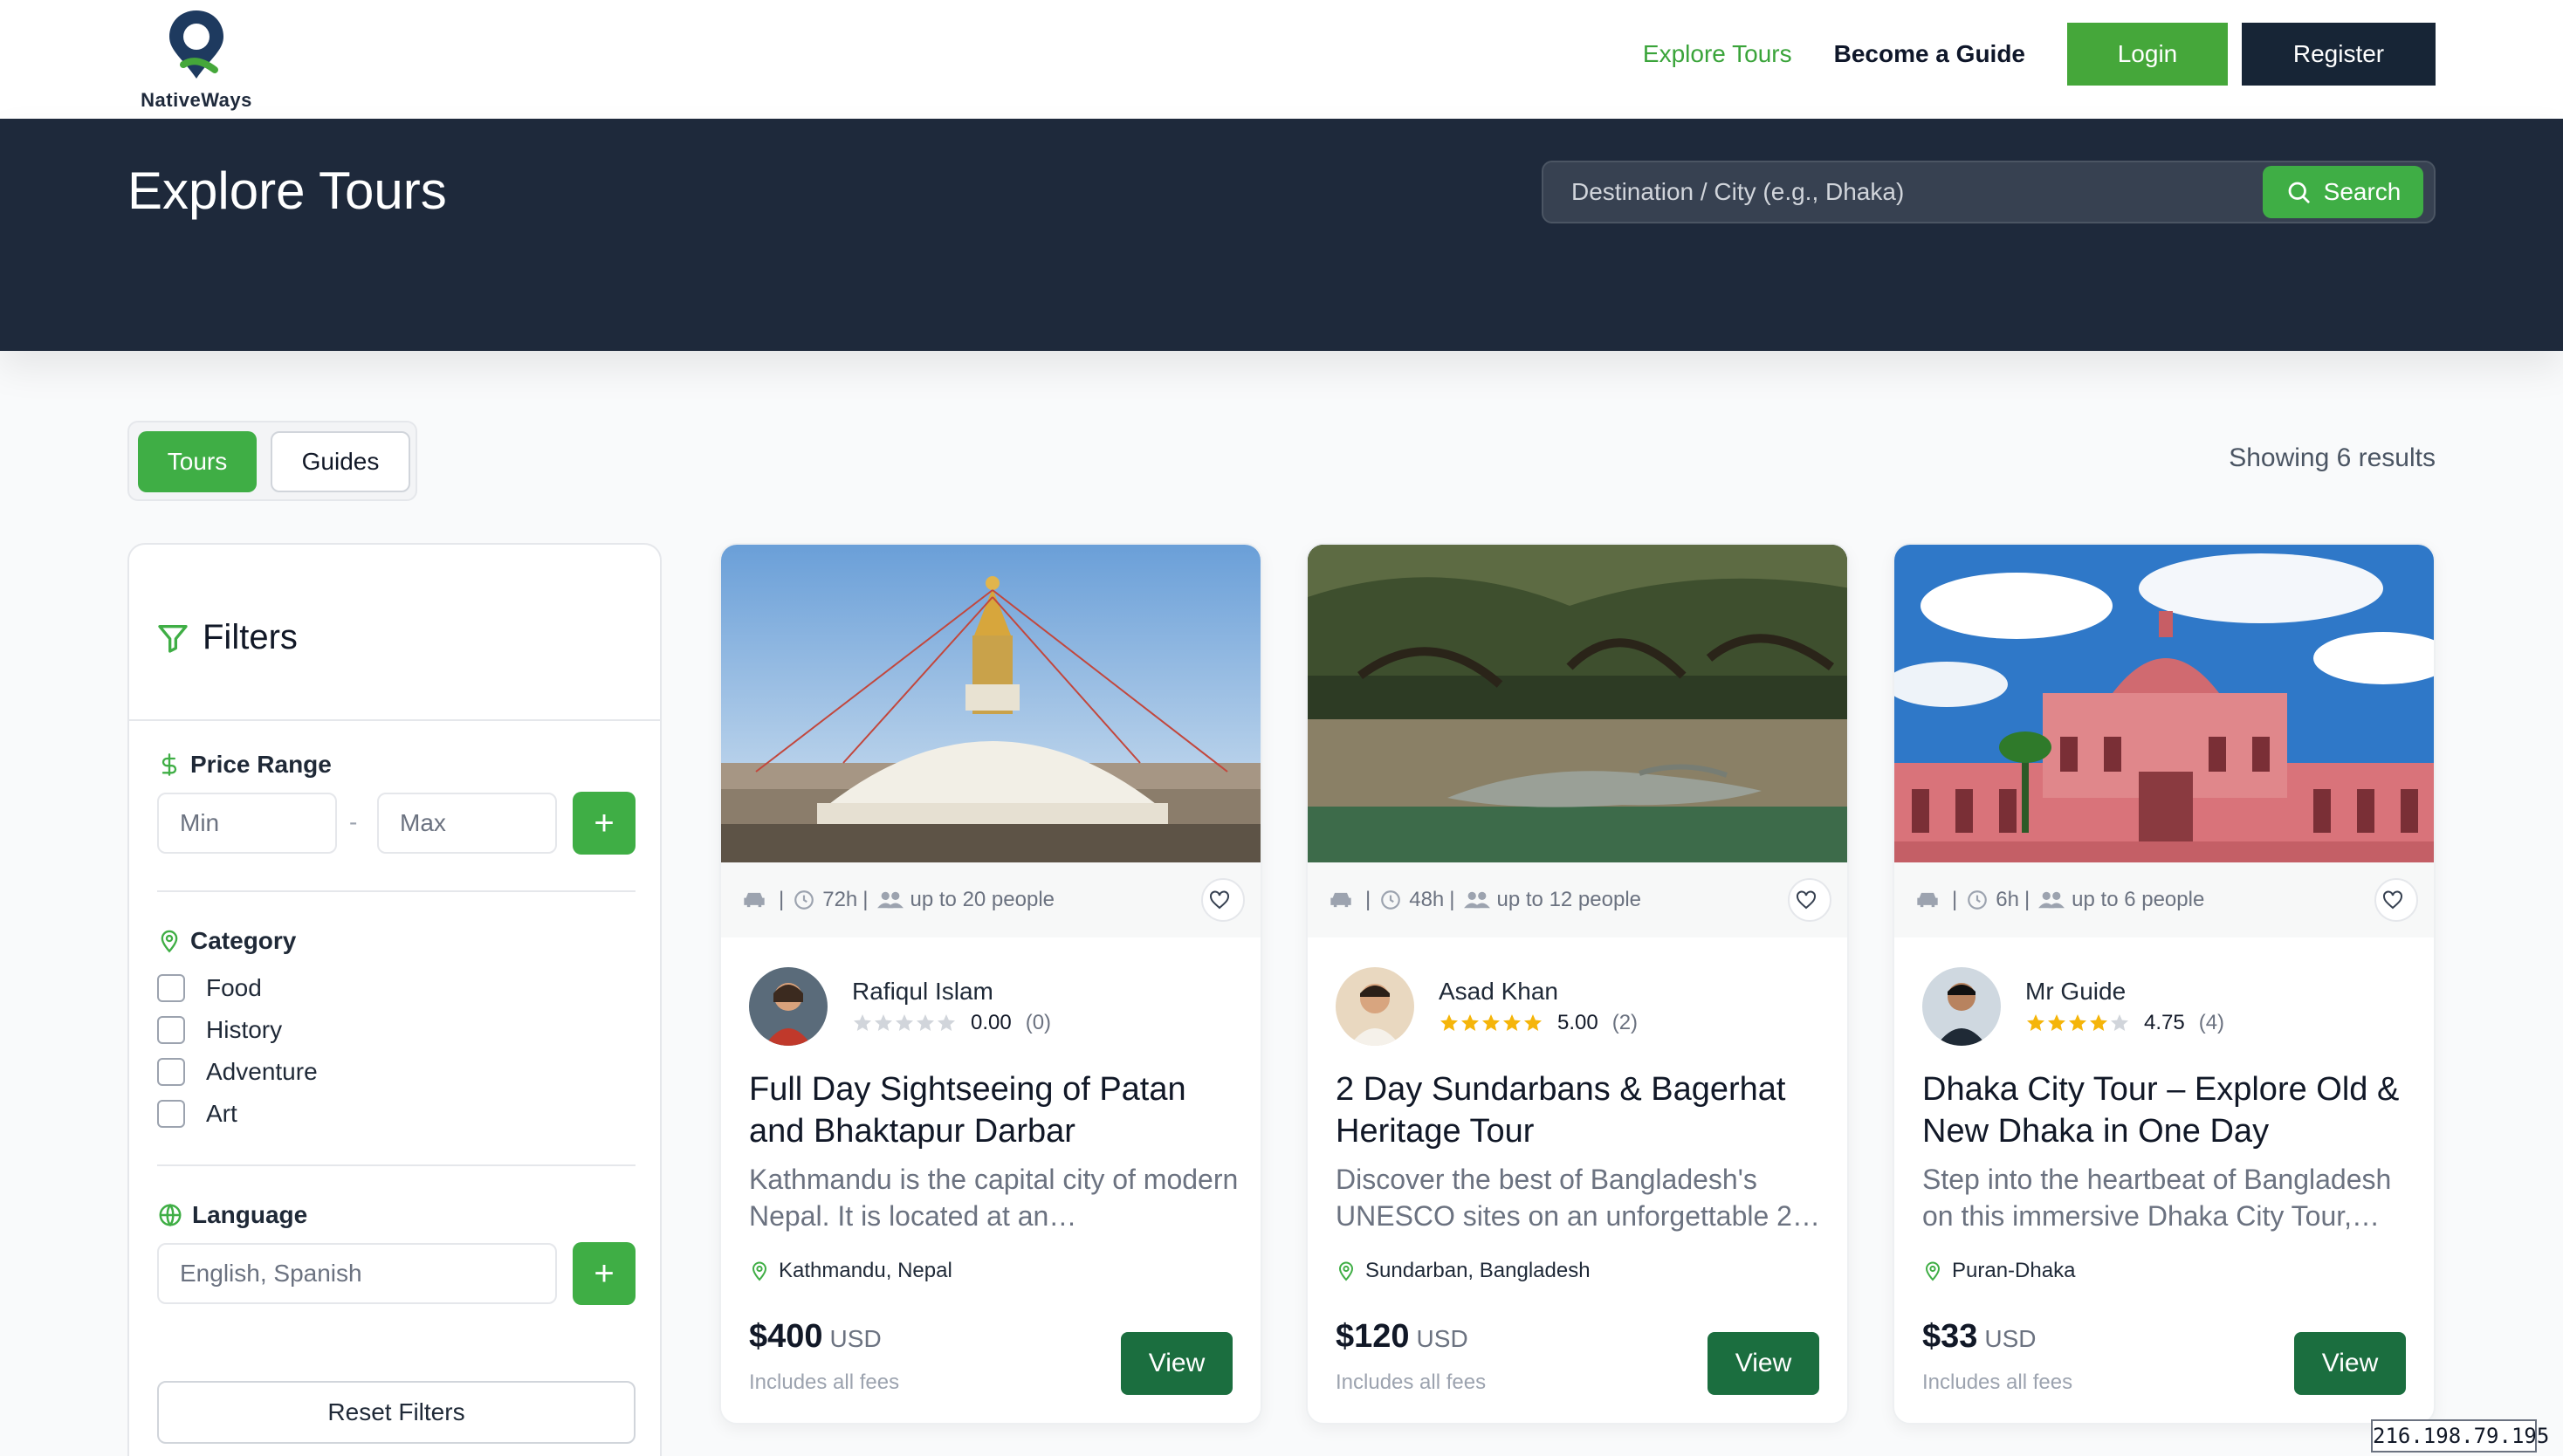 The width and height of the screenshot is (2563, 1456). I want to click on category-adventure-checkbox, so click(171, 1072).